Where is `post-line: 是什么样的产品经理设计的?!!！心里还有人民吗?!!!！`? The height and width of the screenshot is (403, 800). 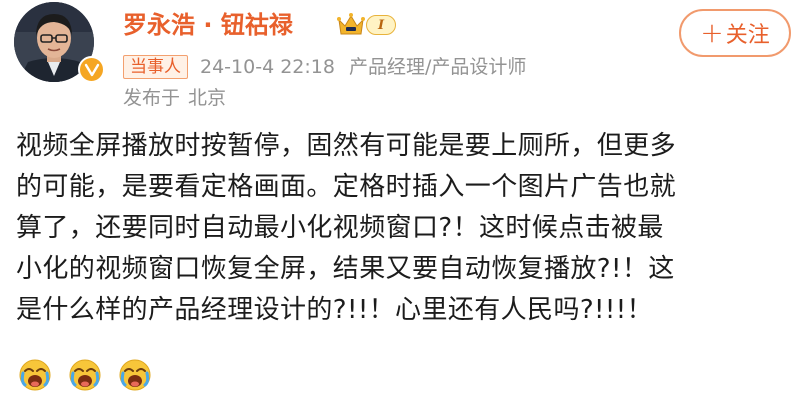 post-line: 是什么样的产品经理设计的?!!！心里还有人民吗?!!!！ is located at coordinates (334, 310).